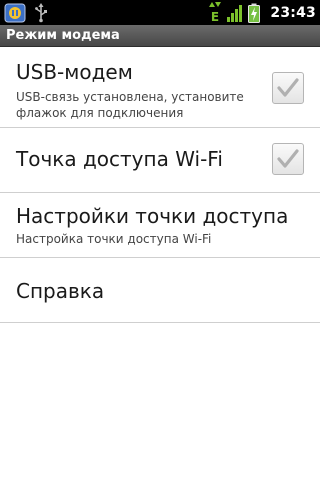 The image size is (320, 480). What do you see at coordinates (114, 239) in the screenshot?
I see `item-summary: Настройка точки доступа Wi-Fi` at bounding box center [114, 239].